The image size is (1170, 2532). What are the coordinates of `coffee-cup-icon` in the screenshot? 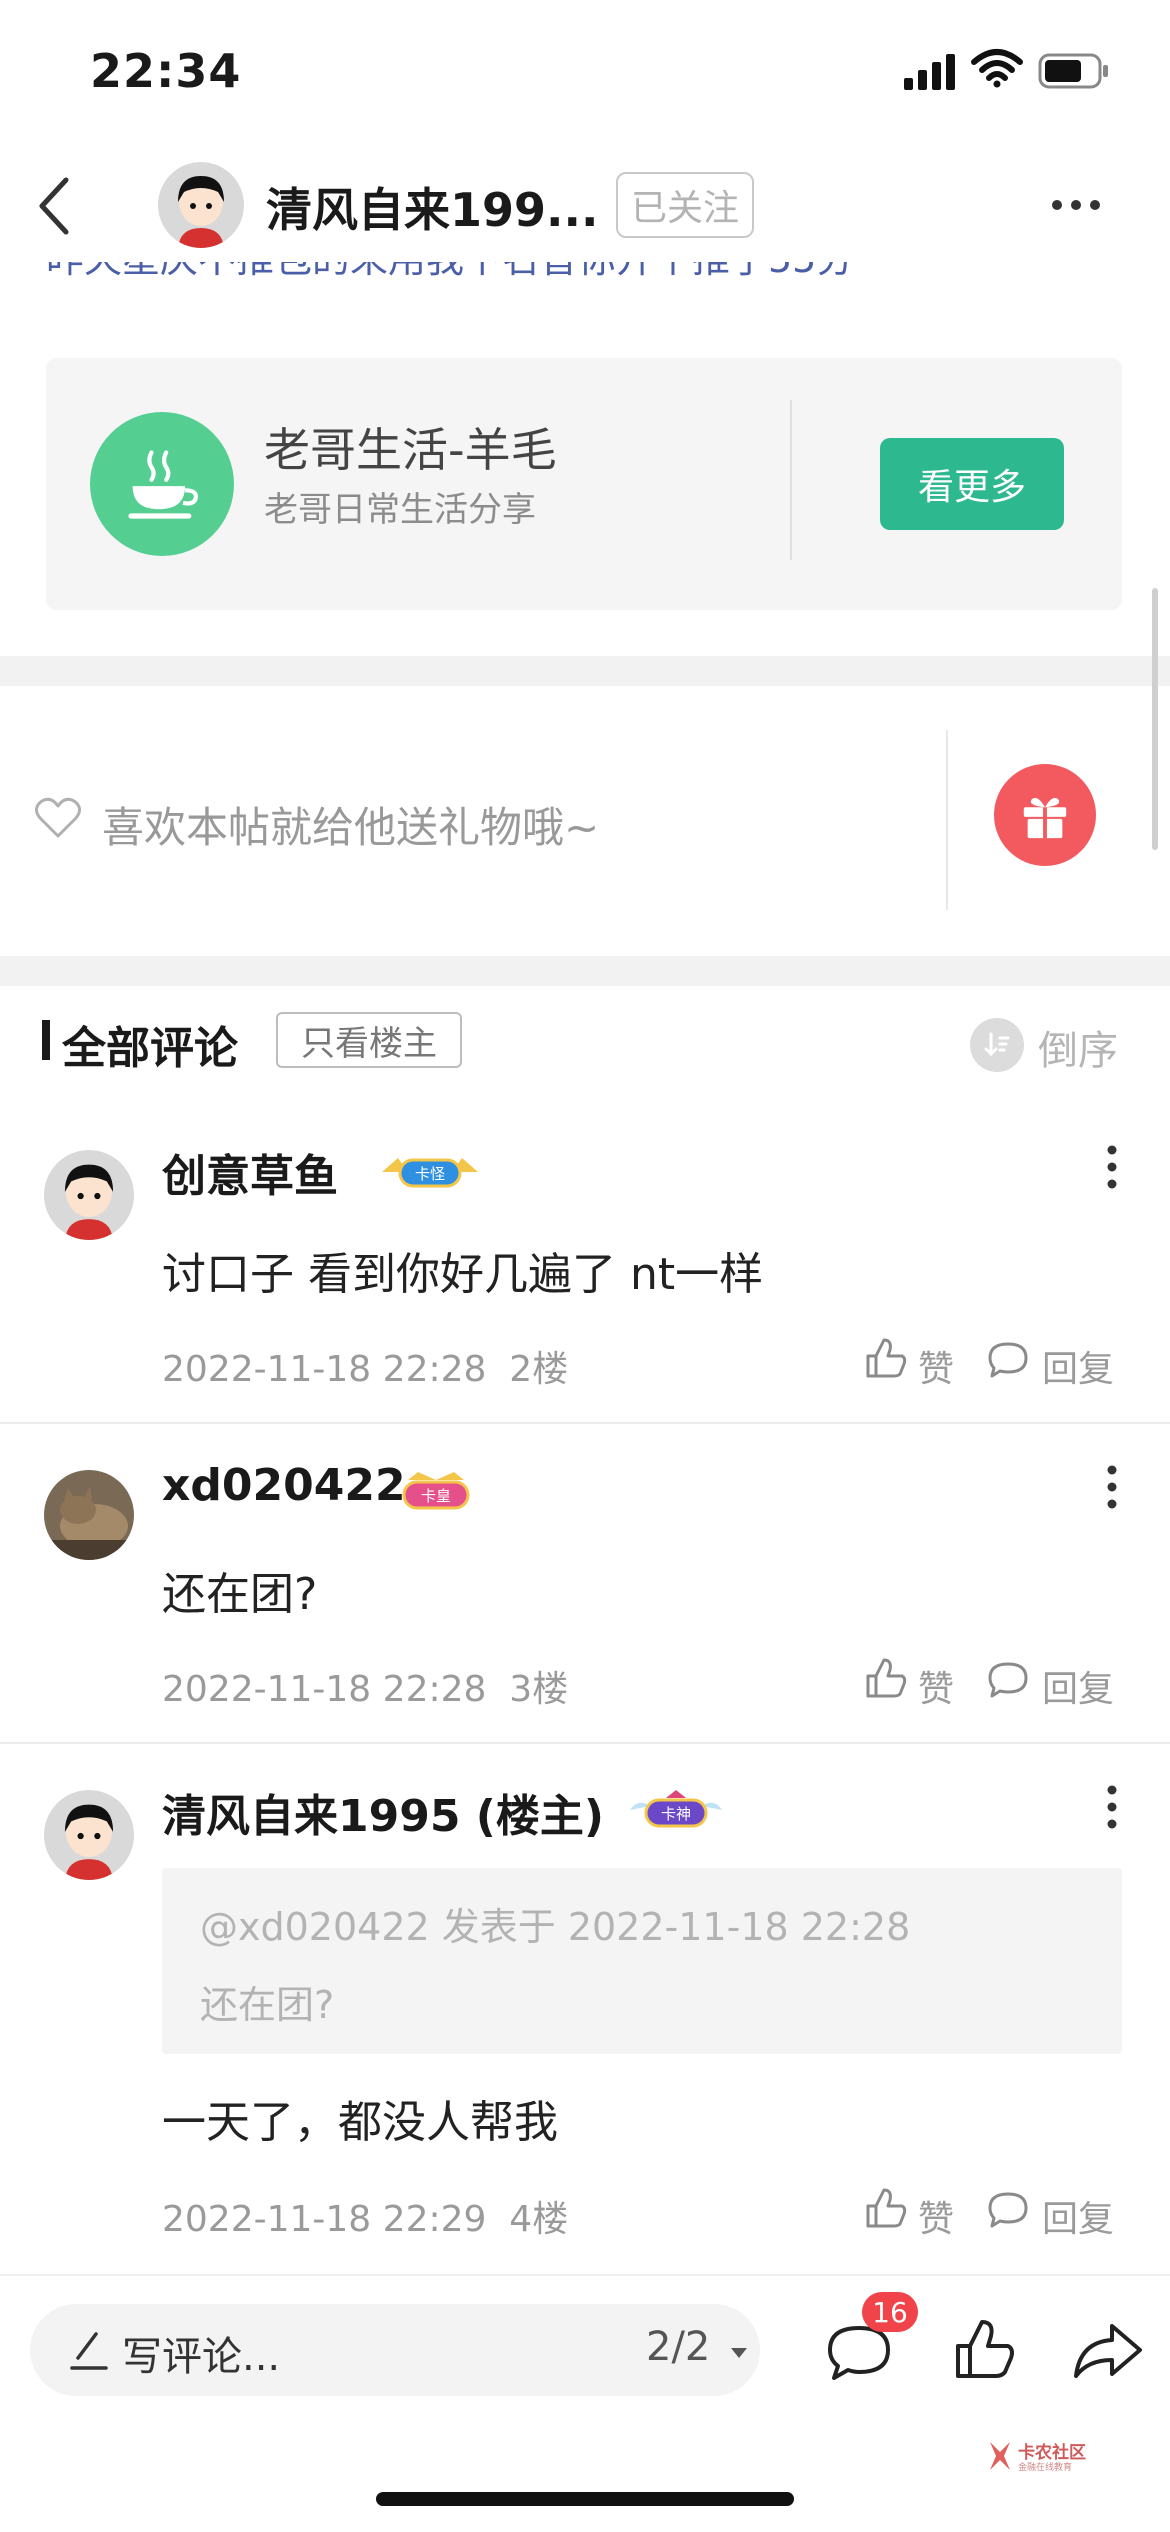 It's located at (162, 484).